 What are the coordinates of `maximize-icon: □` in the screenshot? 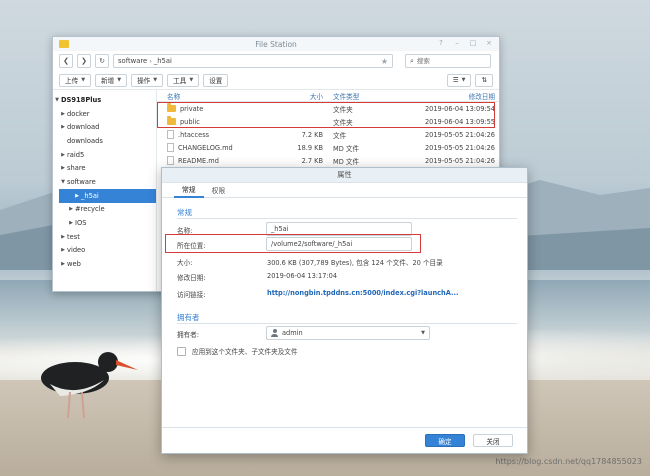 It's located at (473, 43).